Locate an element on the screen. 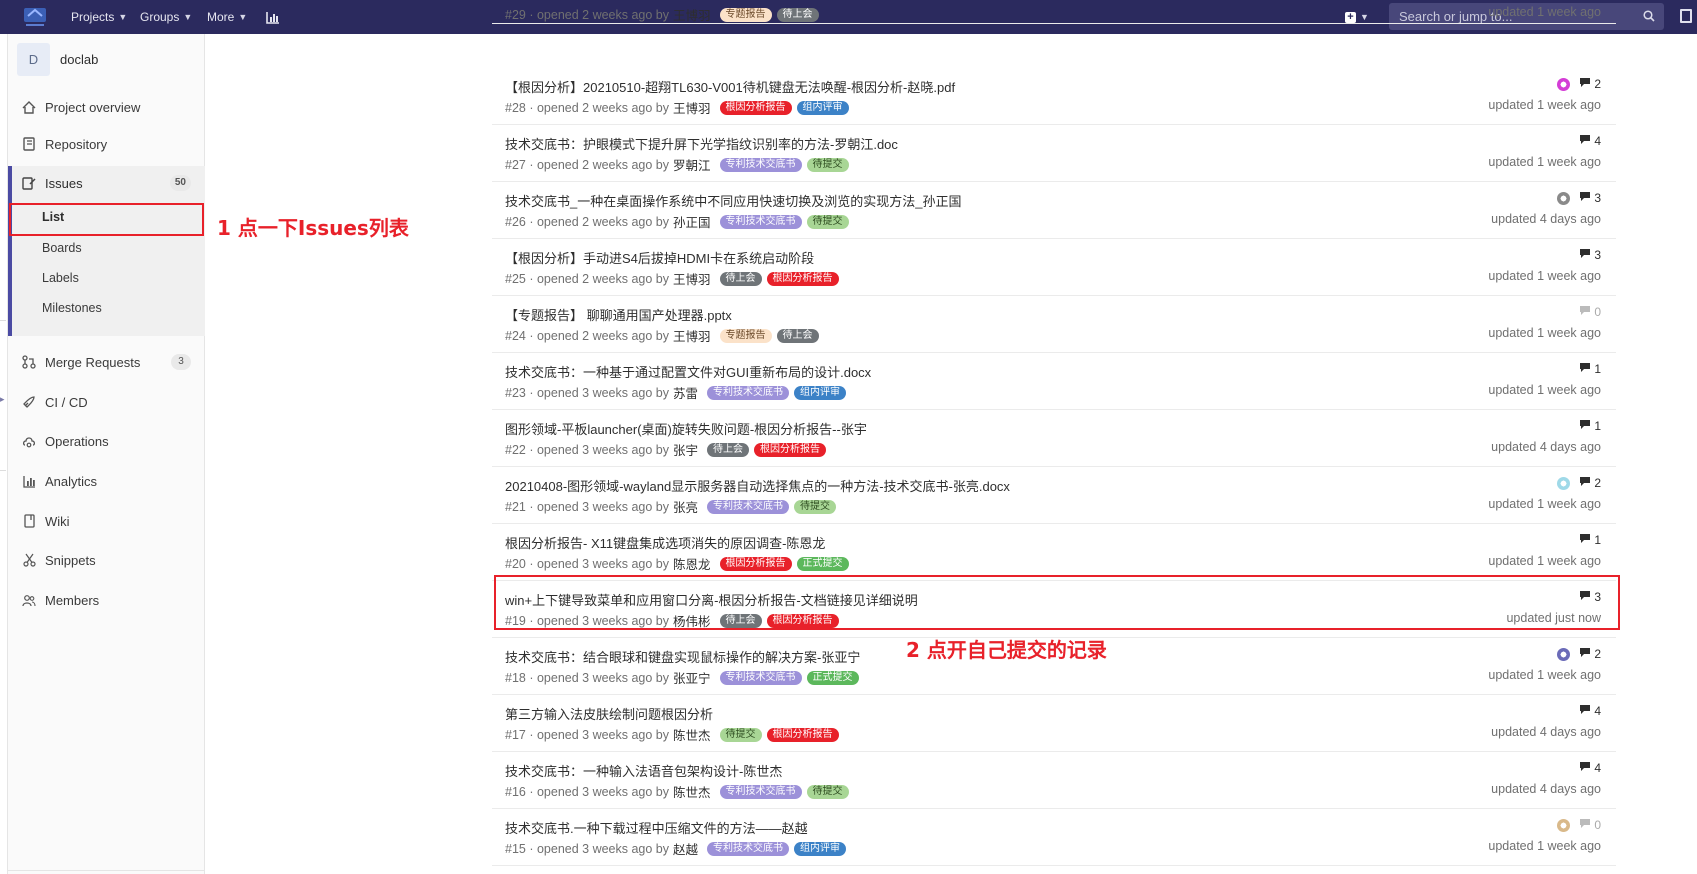 This screenshot has width=1697, height=874. sidebar-item-wiki: Wiki is located at coordinates (106, 521).